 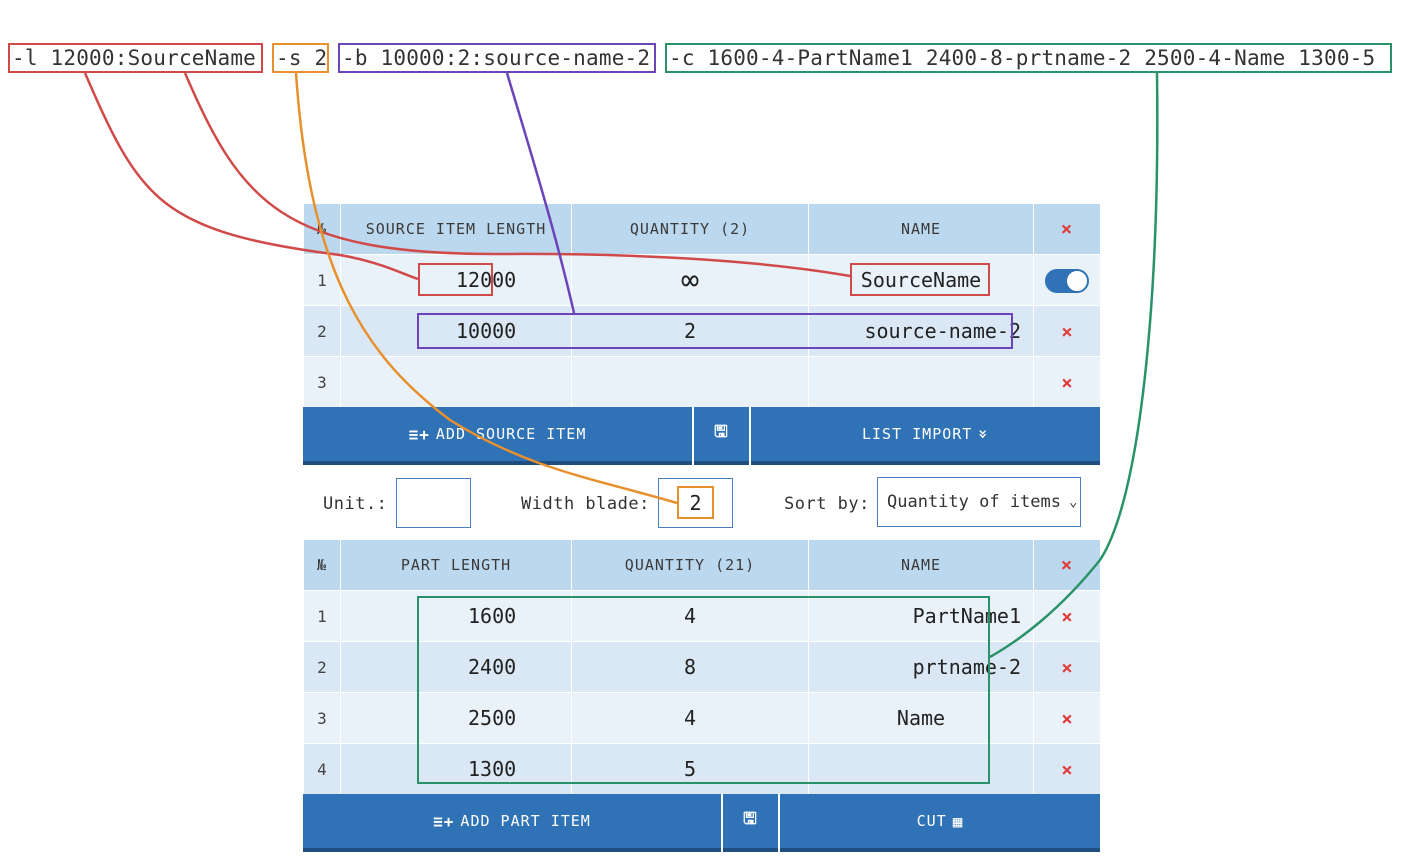 I want to click on table-row: 1 12000 ∞ SourceName, so click(x=702, y=280).